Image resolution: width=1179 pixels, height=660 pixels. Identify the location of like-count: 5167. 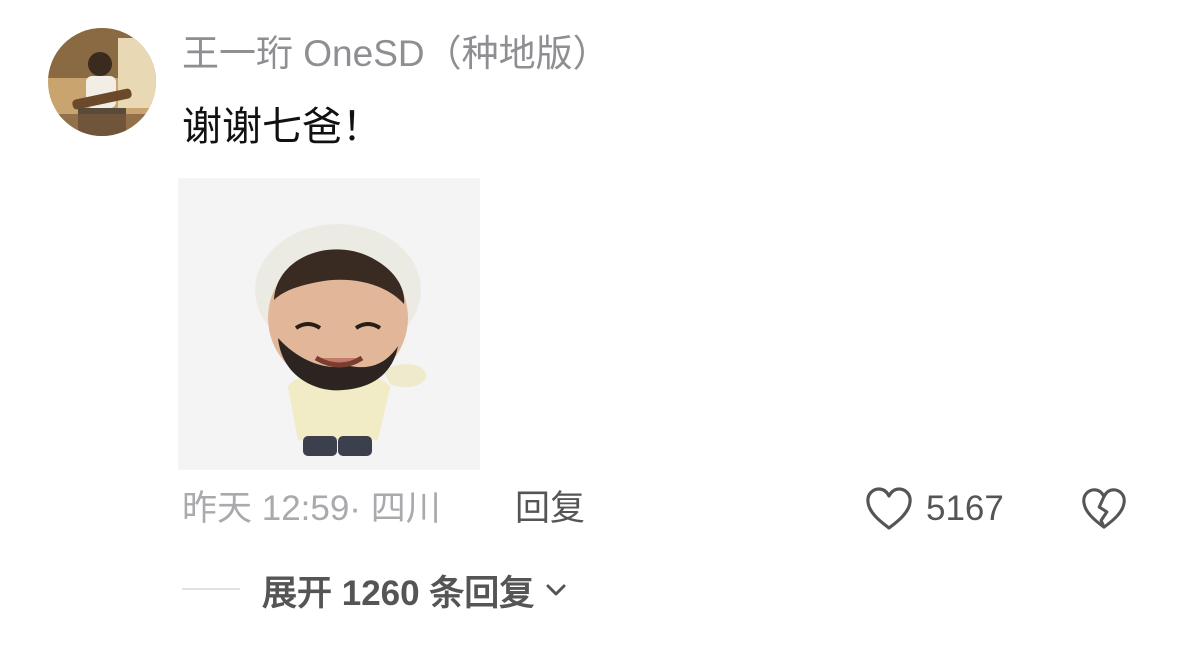
(965, 508).